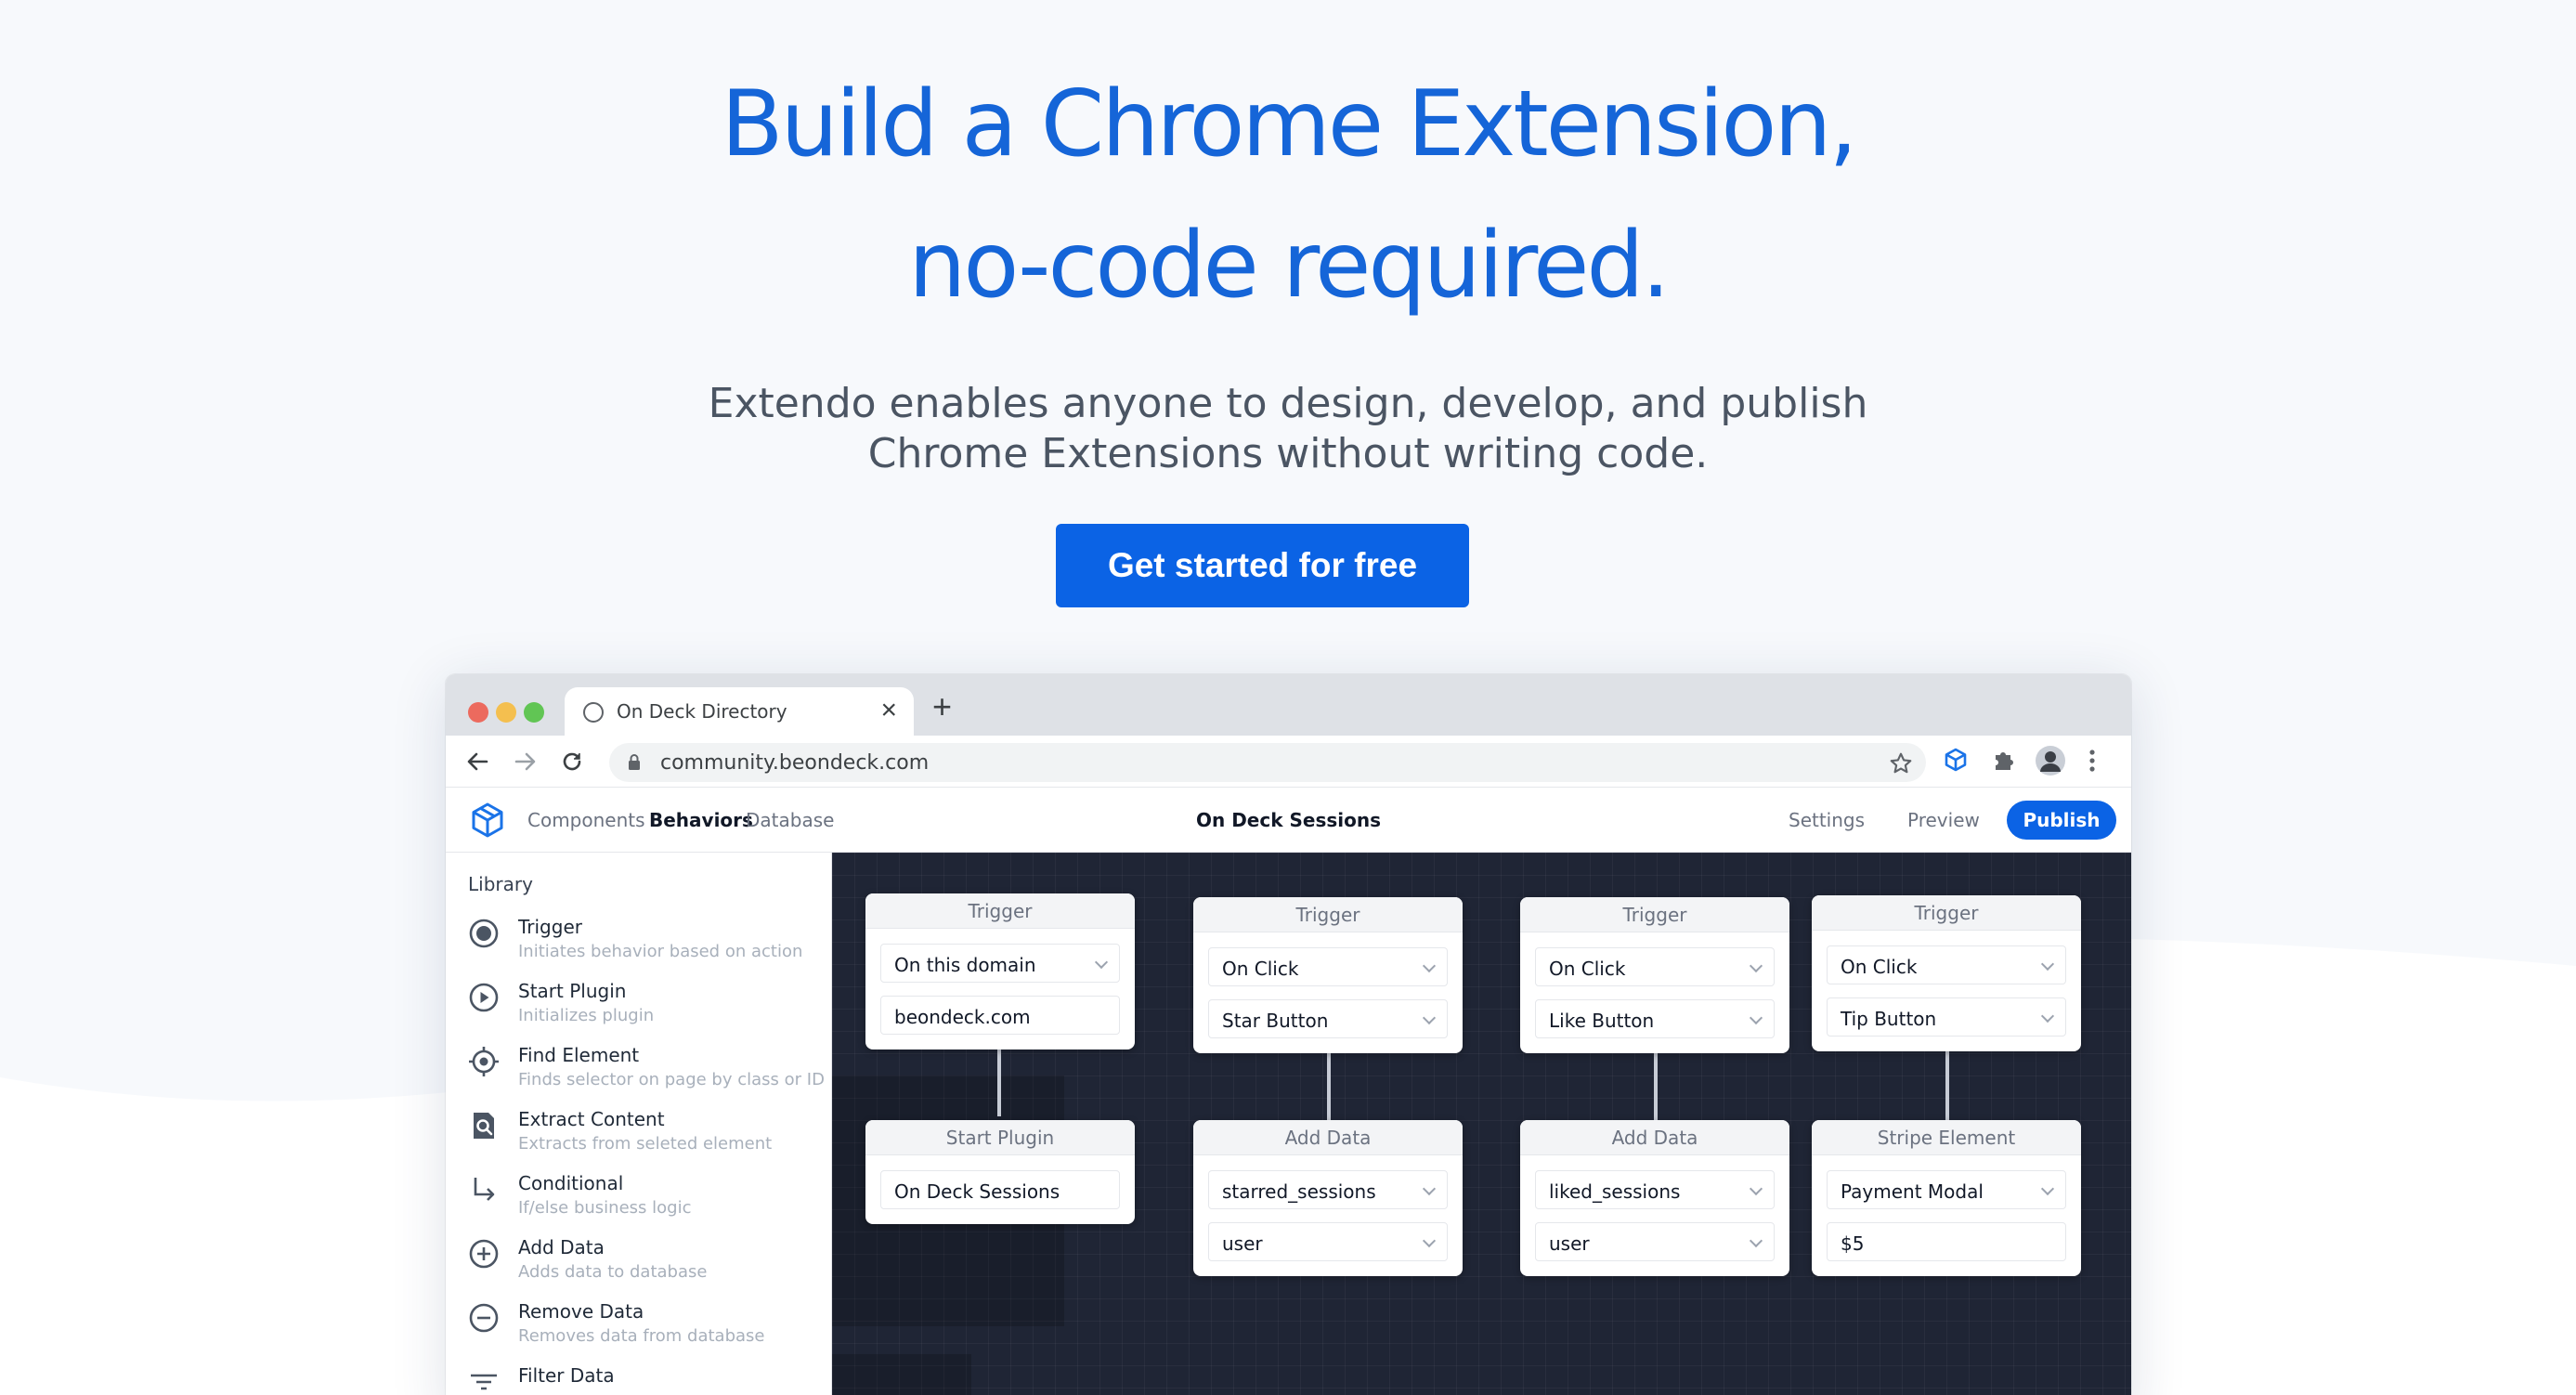 This screenshot has height=1395, width=2576. I want to click on settings-link: Settings, so click(1827, 820).